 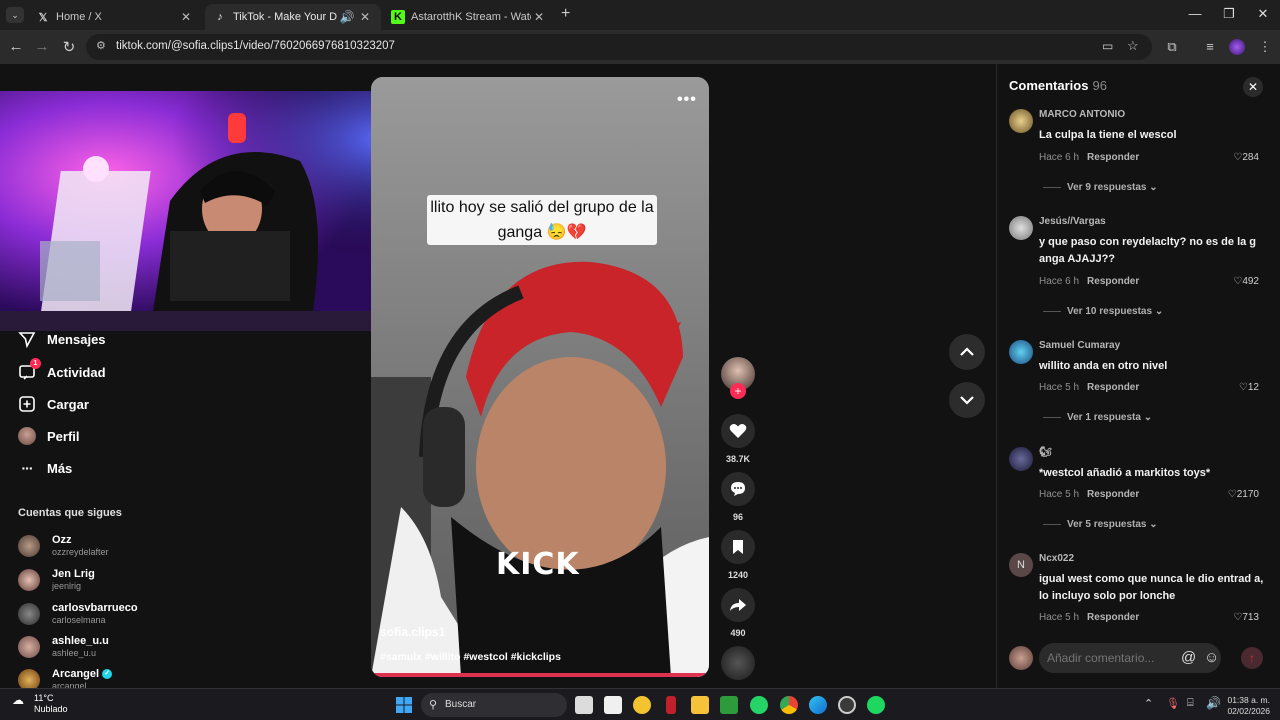 What do you see at coordinates (738, 391) in the screenshot?
I see `follow-plus-icon: +` at bounding box center [738, 391].